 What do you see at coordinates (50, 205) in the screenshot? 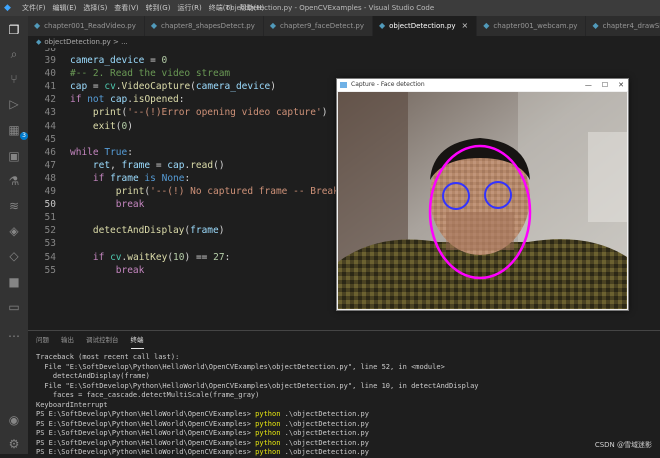
I see `line-number: 50` at bounding box center [50, 205].